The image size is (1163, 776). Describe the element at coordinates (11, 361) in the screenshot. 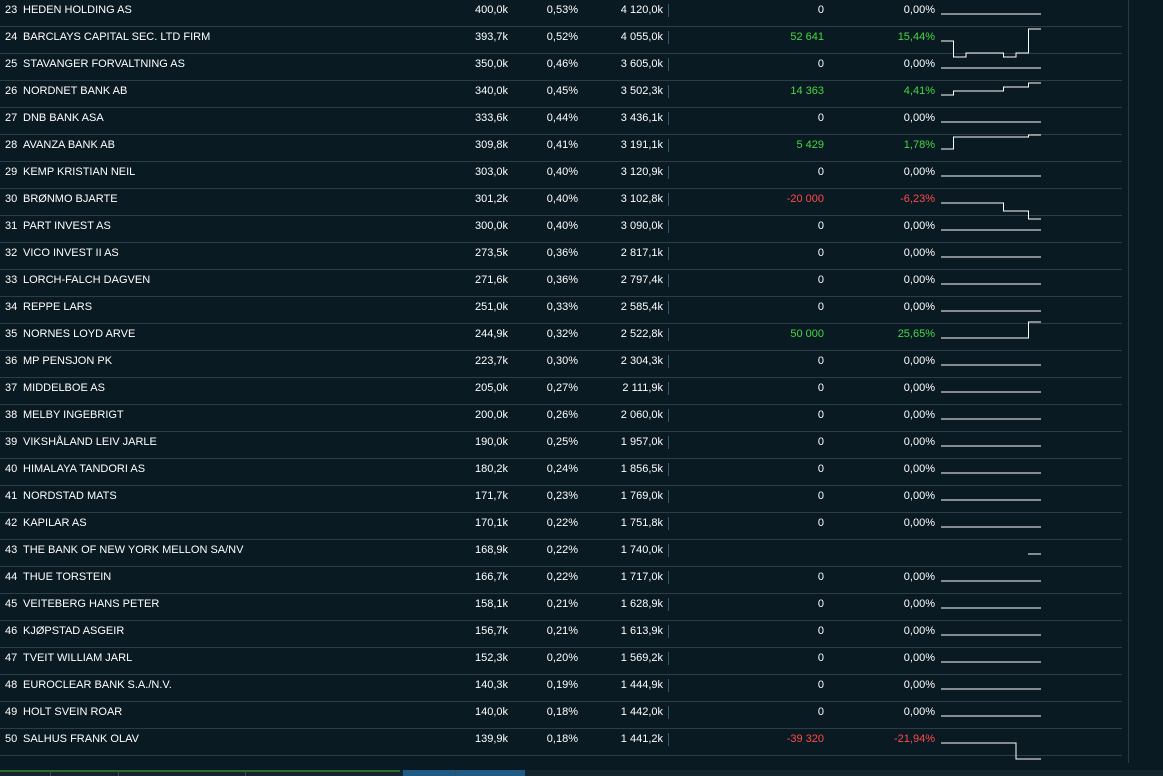

I see `rank-cell: 36` at that location.